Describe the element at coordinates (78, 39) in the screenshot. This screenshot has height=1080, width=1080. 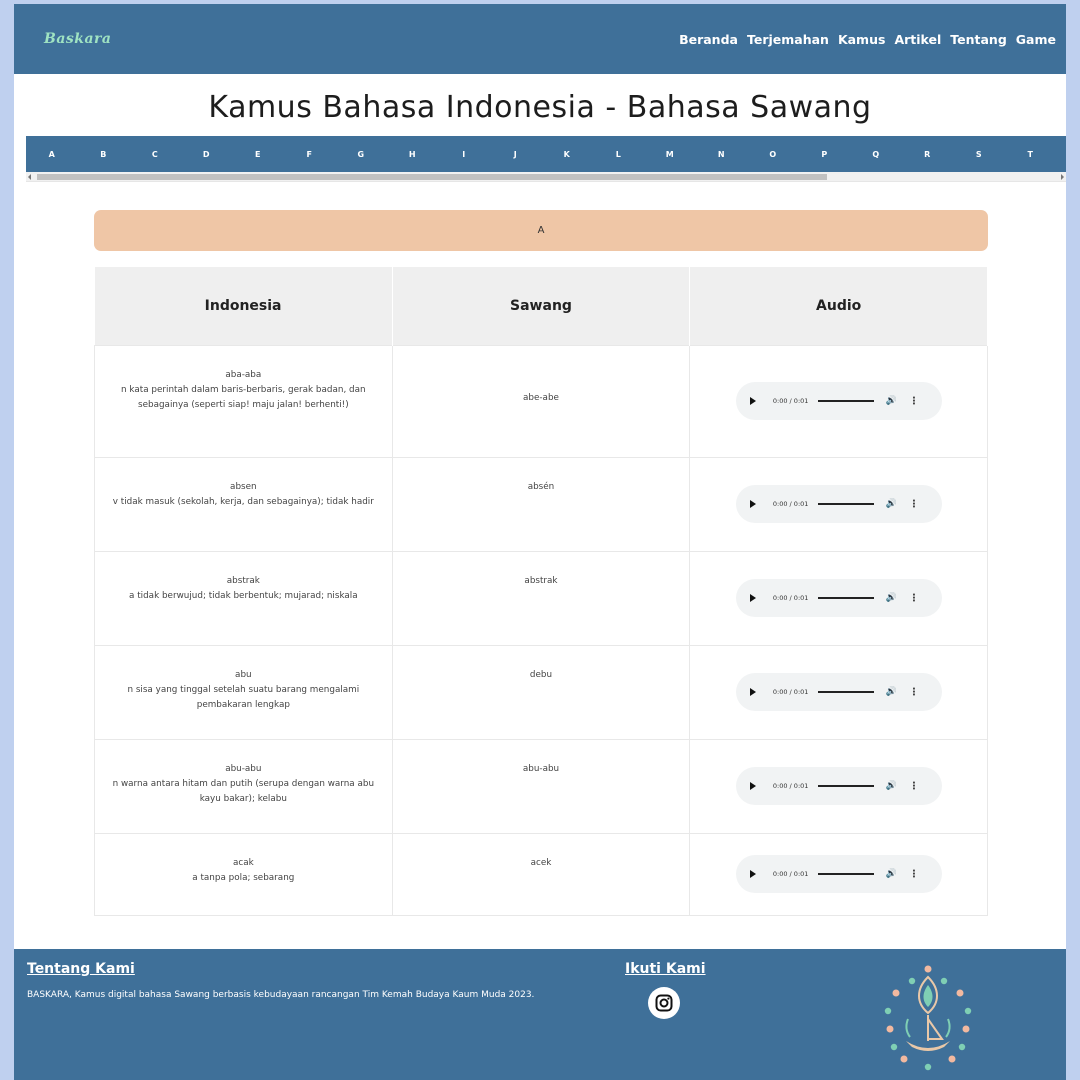
I see `brand-logo: Baskara` at that location.